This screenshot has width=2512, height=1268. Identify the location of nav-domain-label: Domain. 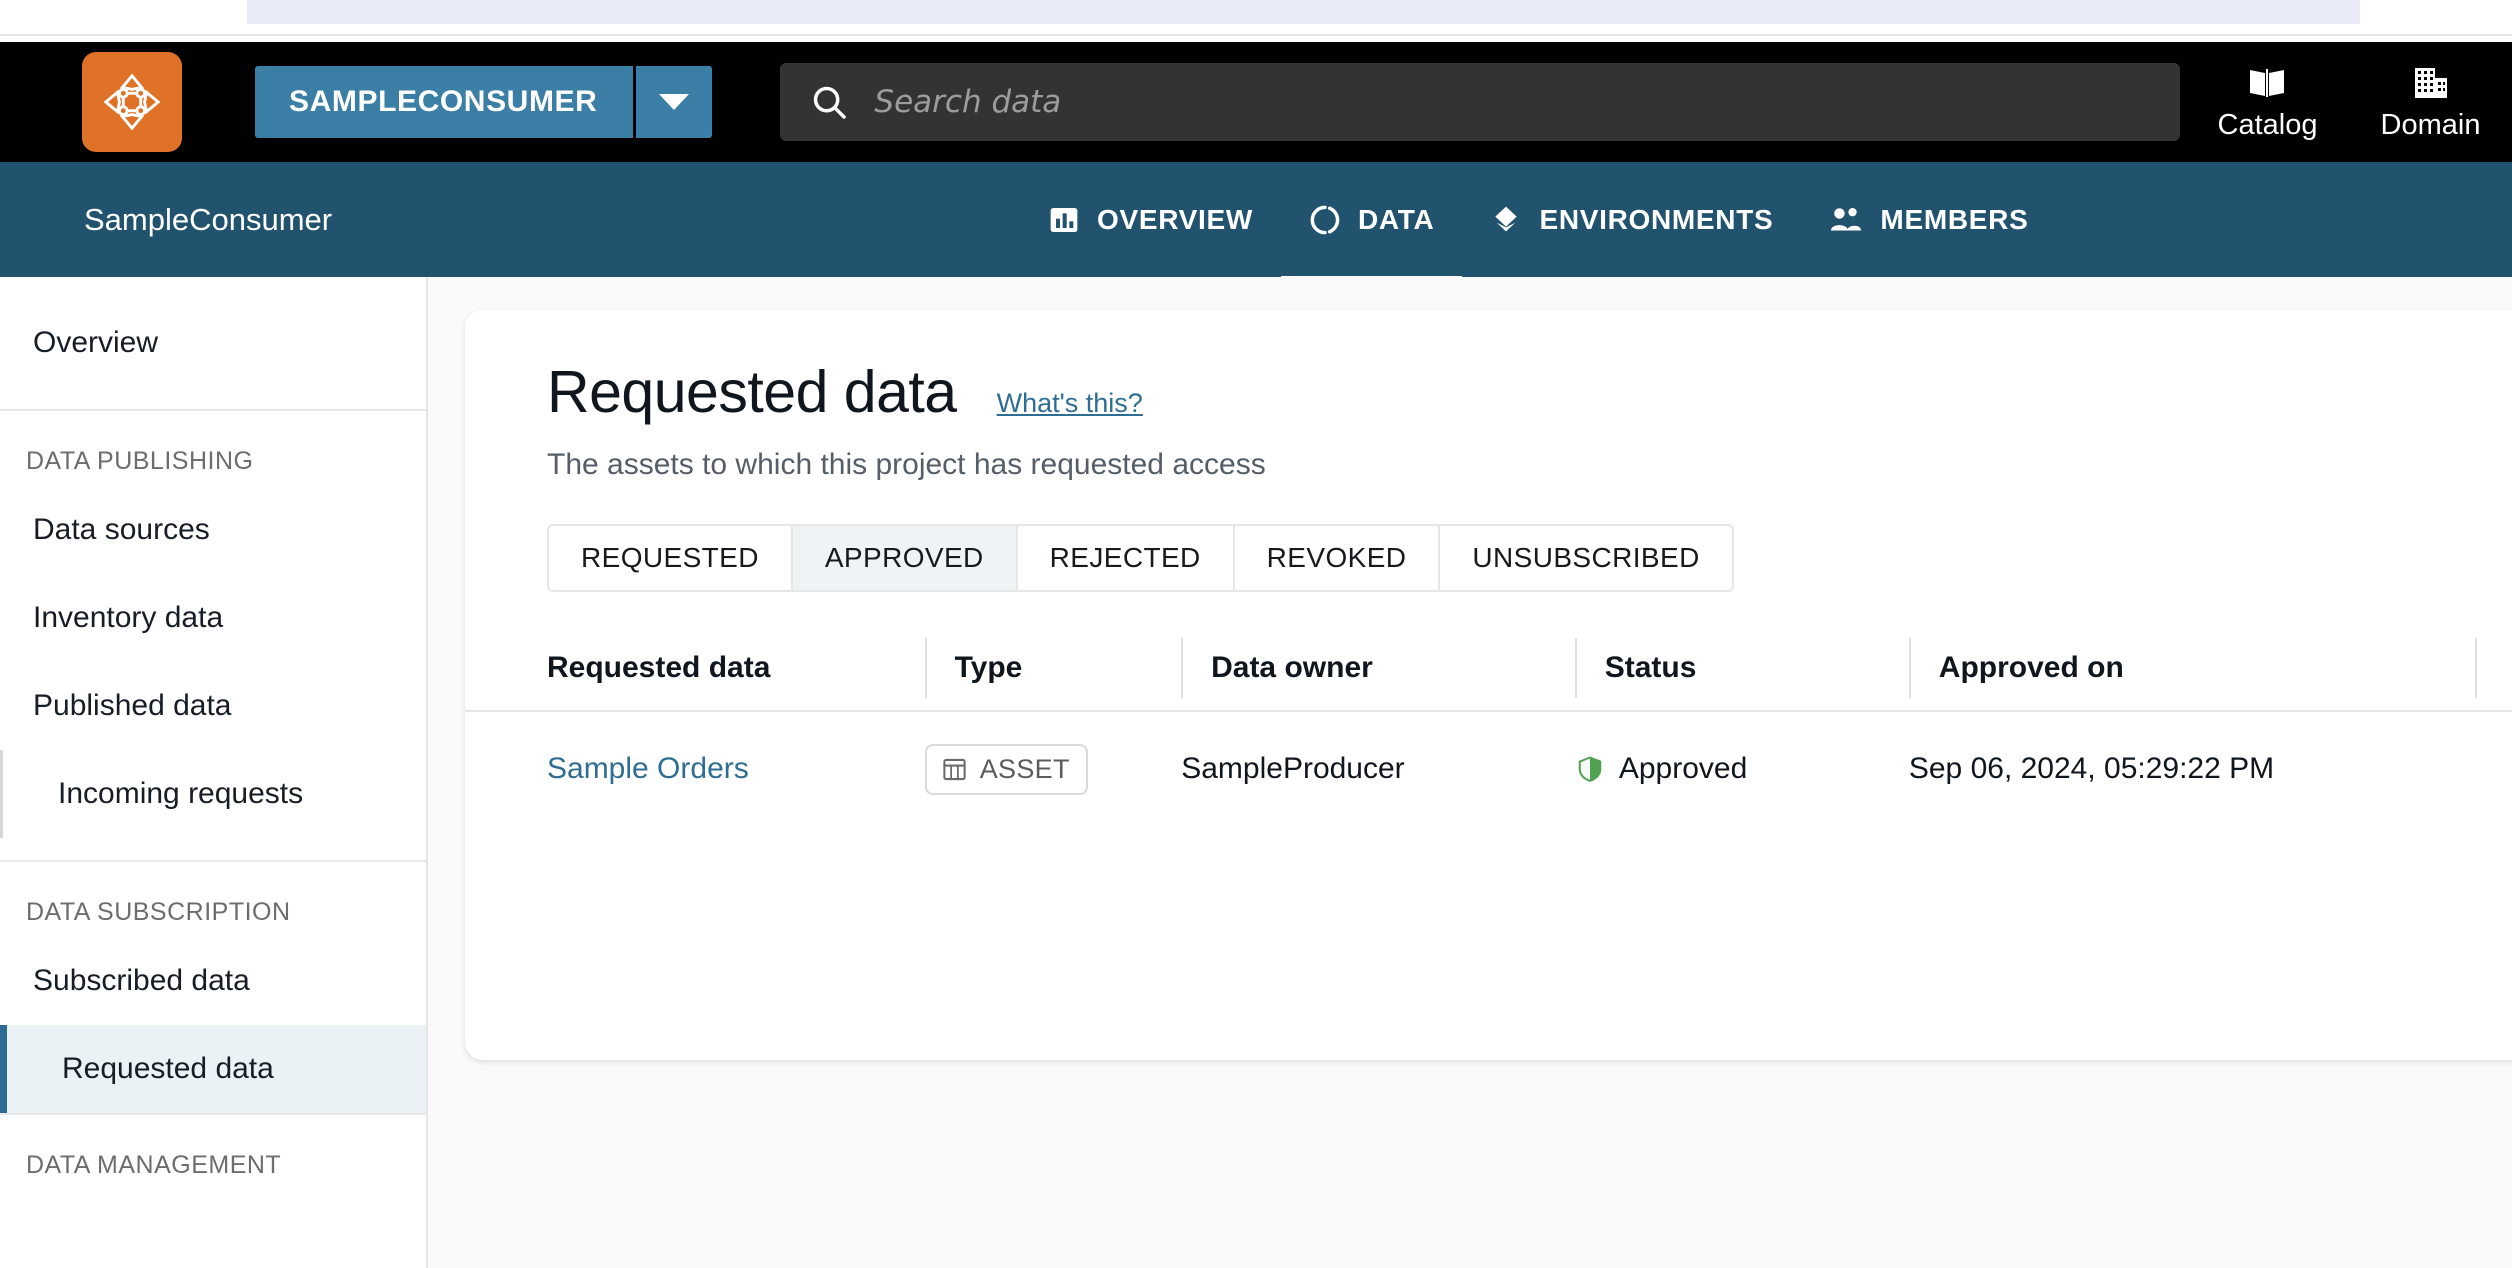
(2430, 125).